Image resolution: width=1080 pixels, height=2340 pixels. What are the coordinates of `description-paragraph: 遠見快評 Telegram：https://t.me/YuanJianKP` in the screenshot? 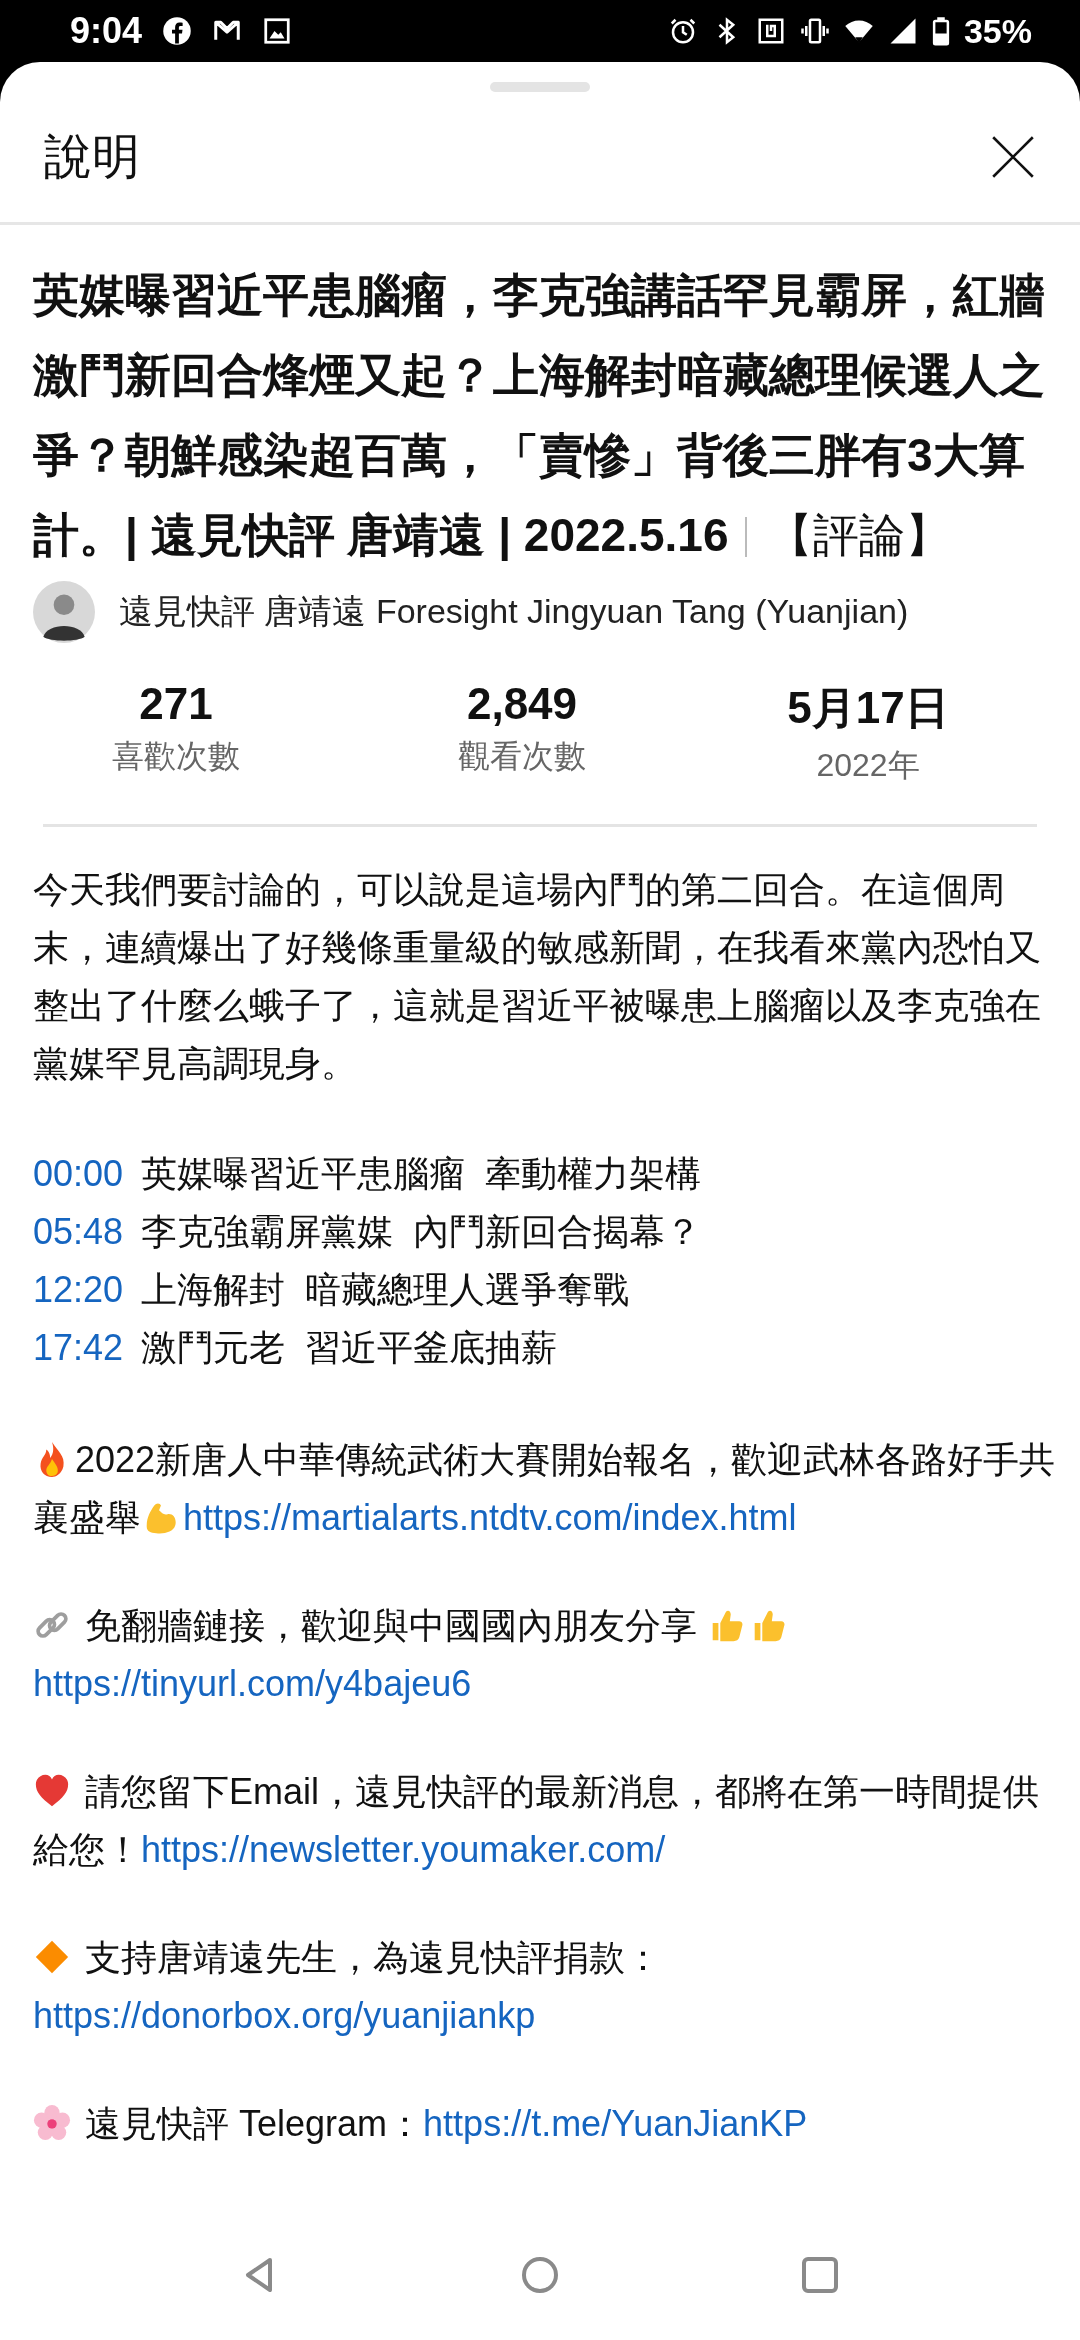 It's located at (546, 2124).